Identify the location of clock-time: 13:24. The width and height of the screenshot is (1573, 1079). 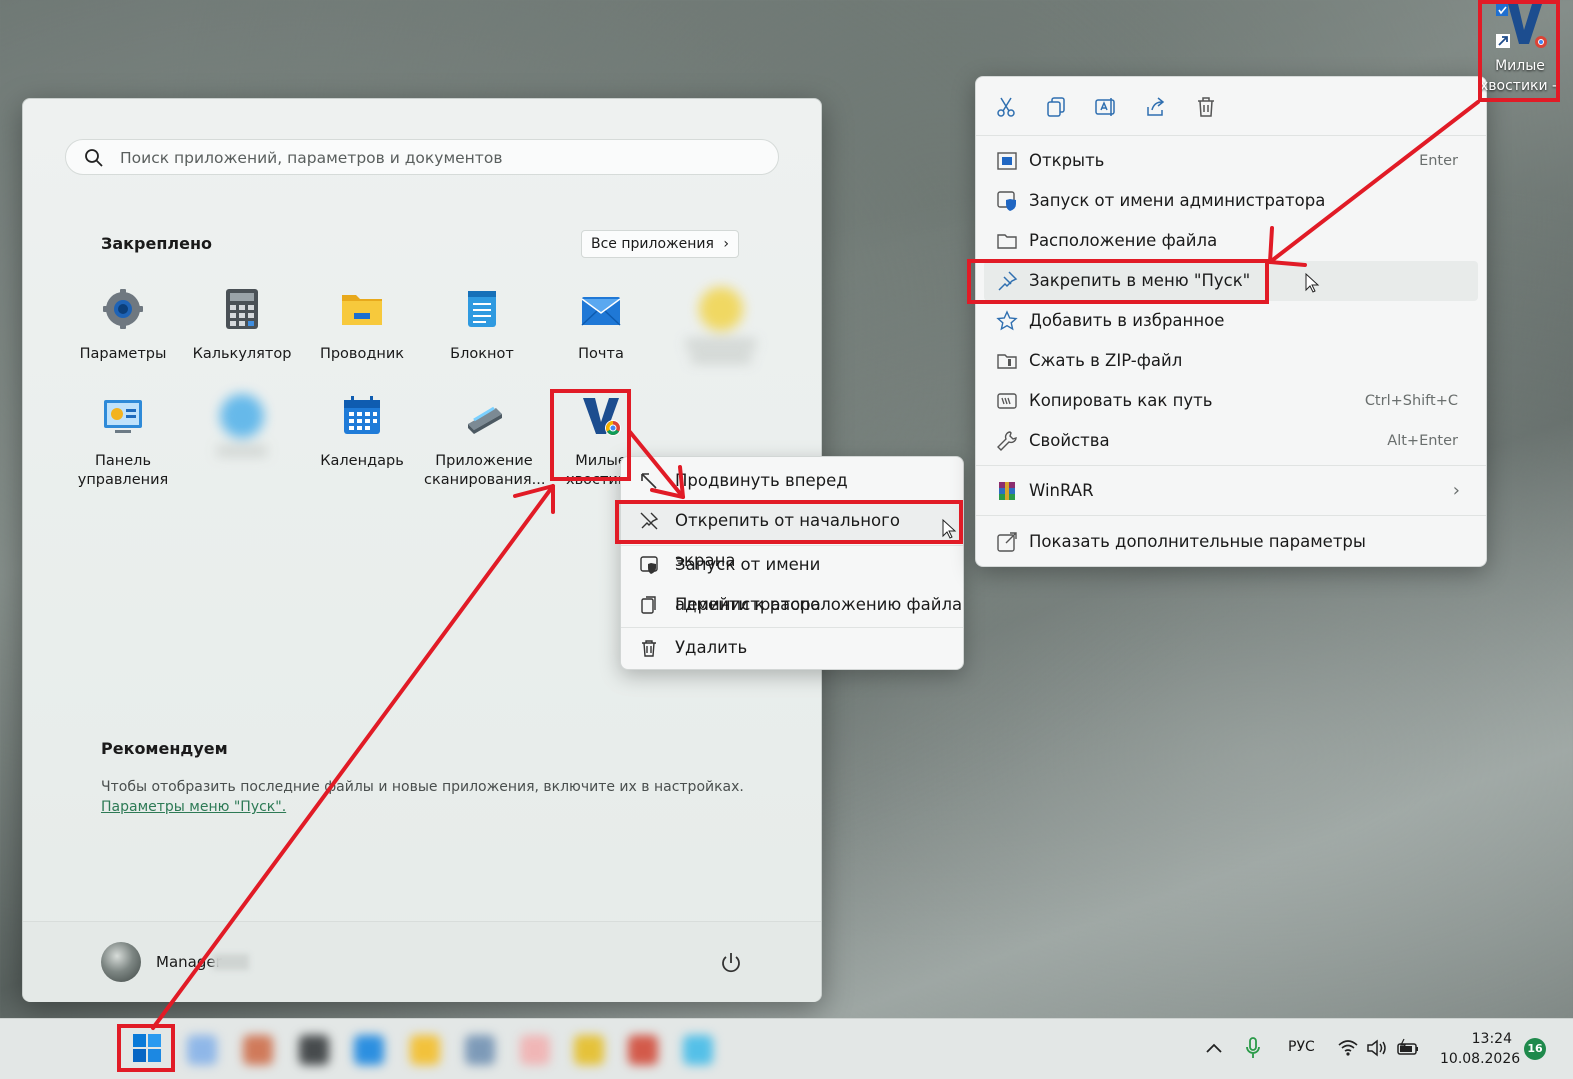
(1491, 1039).